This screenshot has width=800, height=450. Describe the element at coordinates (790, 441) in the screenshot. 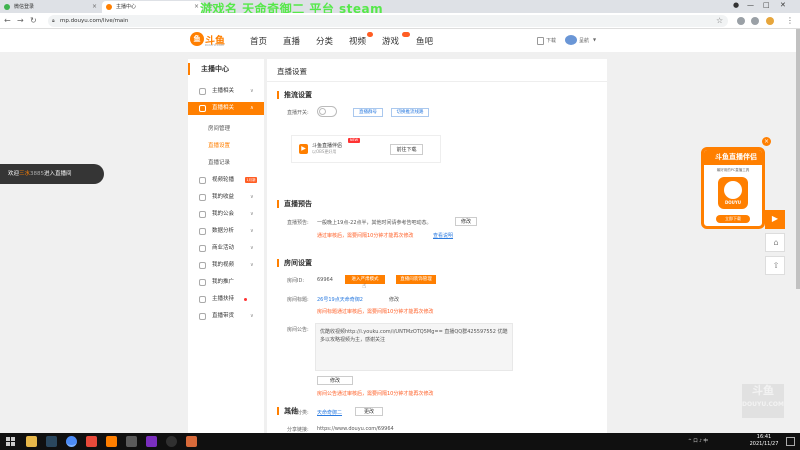

I see `notification-icon` at that location.